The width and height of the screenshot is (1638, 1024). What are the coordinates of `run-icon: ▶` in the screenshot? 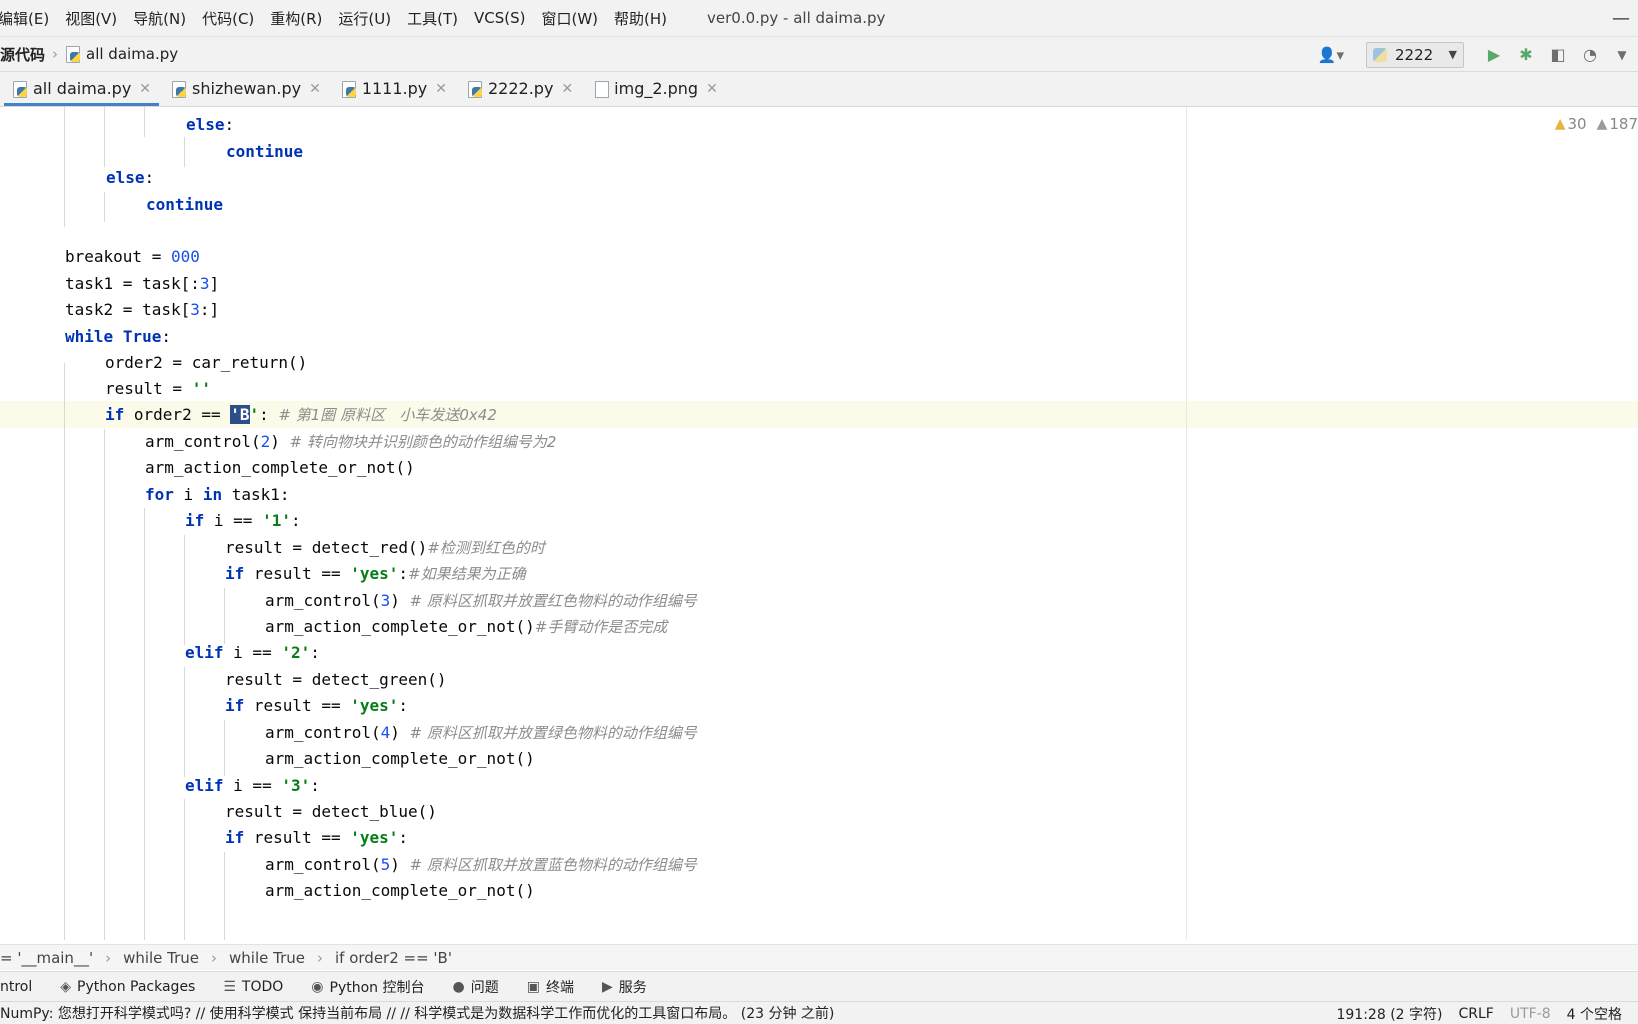 It's located at (1494, 55).